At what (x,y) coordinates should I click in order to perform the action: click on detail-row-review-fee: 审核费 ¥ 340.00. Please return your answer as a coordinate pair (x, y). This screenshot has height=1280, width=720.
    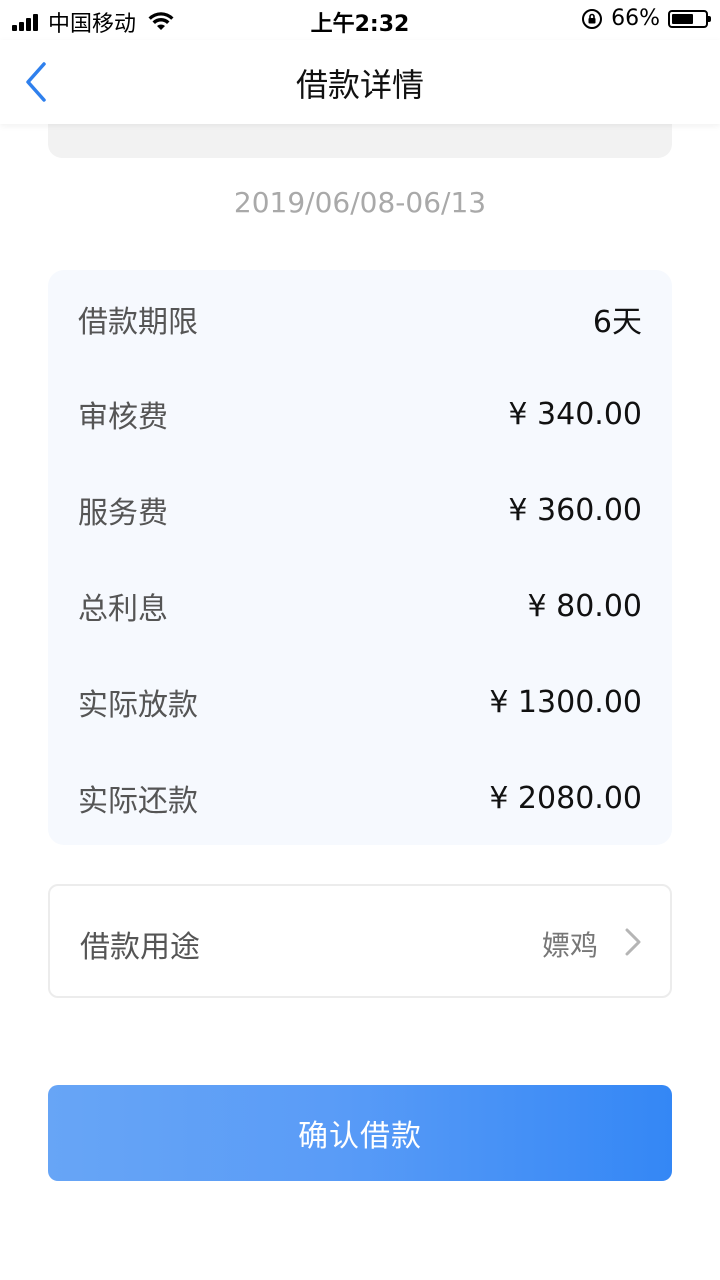
    Looking at the image, I should click on (360, 414).